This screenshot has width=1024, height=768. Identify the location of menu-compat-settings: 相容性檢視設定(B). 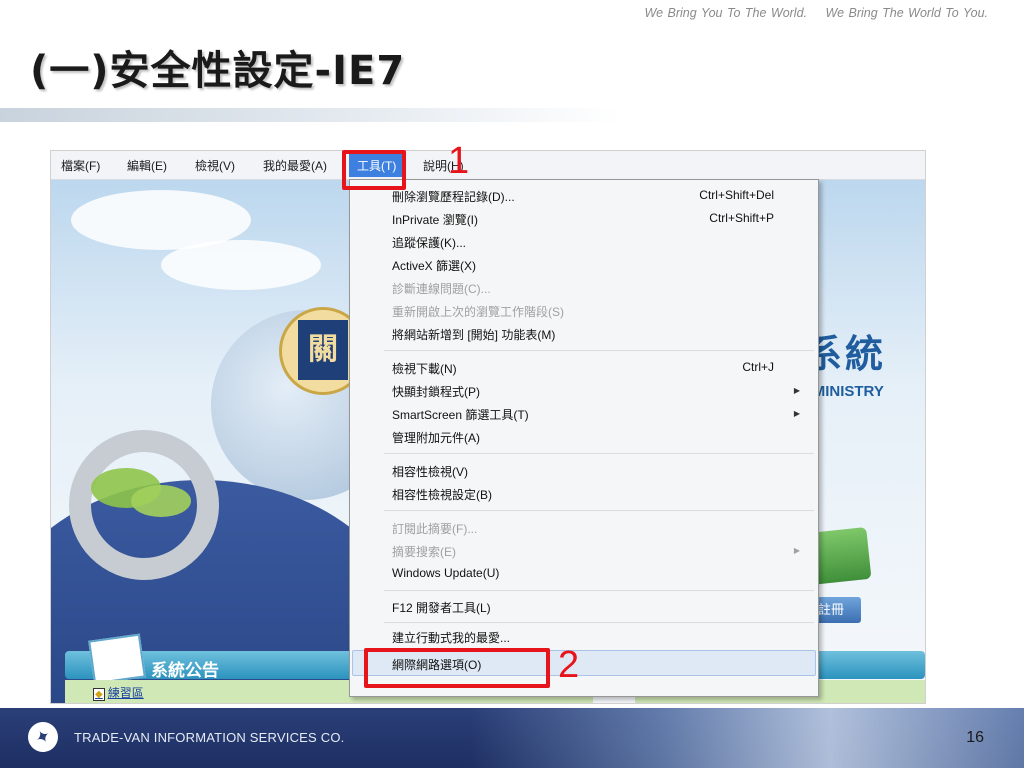
(442, 494).